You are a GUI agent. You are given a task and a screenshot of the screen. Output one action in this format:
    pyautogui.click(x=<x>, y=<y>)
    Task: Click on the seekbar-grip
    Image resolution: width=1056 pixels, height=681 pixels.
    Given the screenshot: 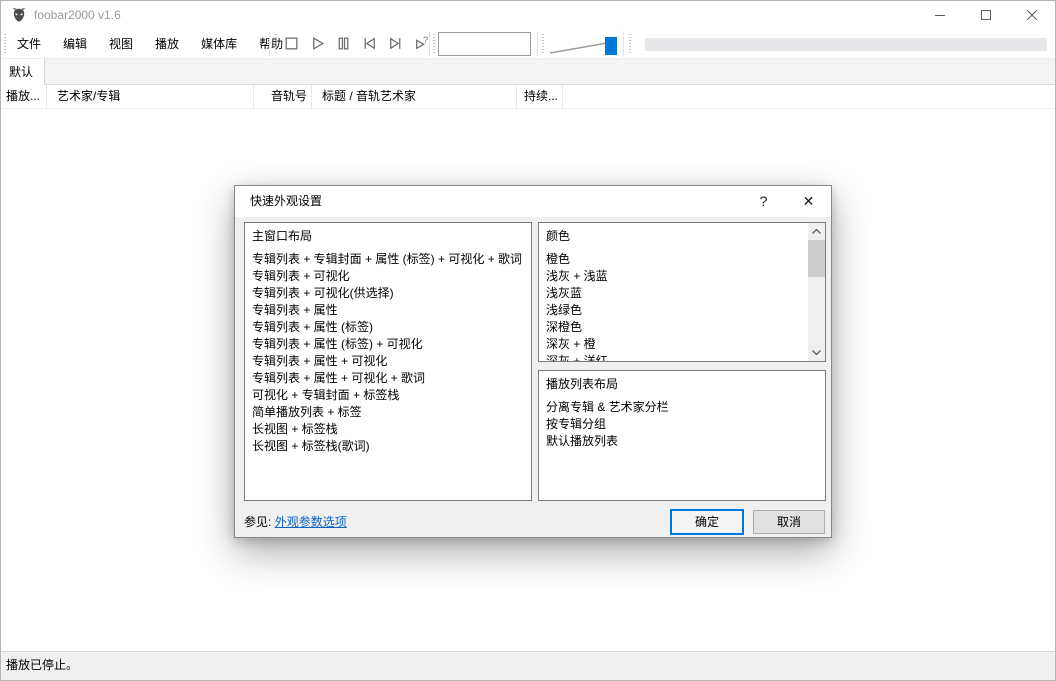 What is the action you would take?
    pyautogui.click(x=630, y=44)
    